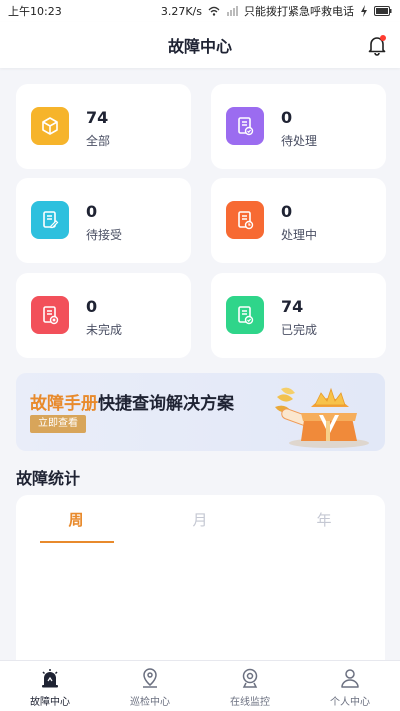  What do you see at coordinates (299, 11) in the screenshot?
I see `carrier-text: 只能拨打紧急呼救电话` at bounding box center [299, 11].